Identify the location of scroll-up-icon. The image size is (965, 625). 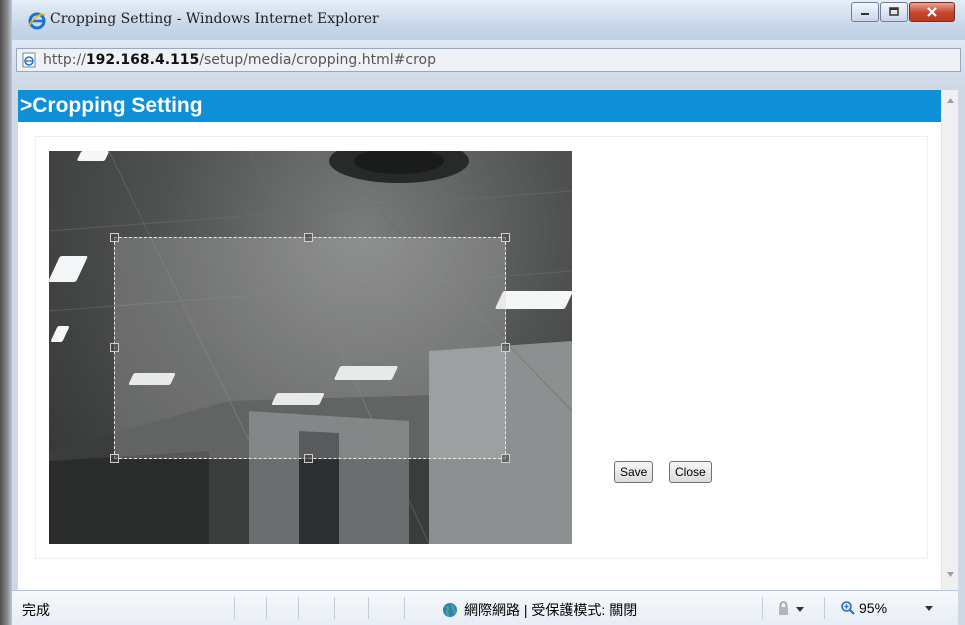
(950, 100).